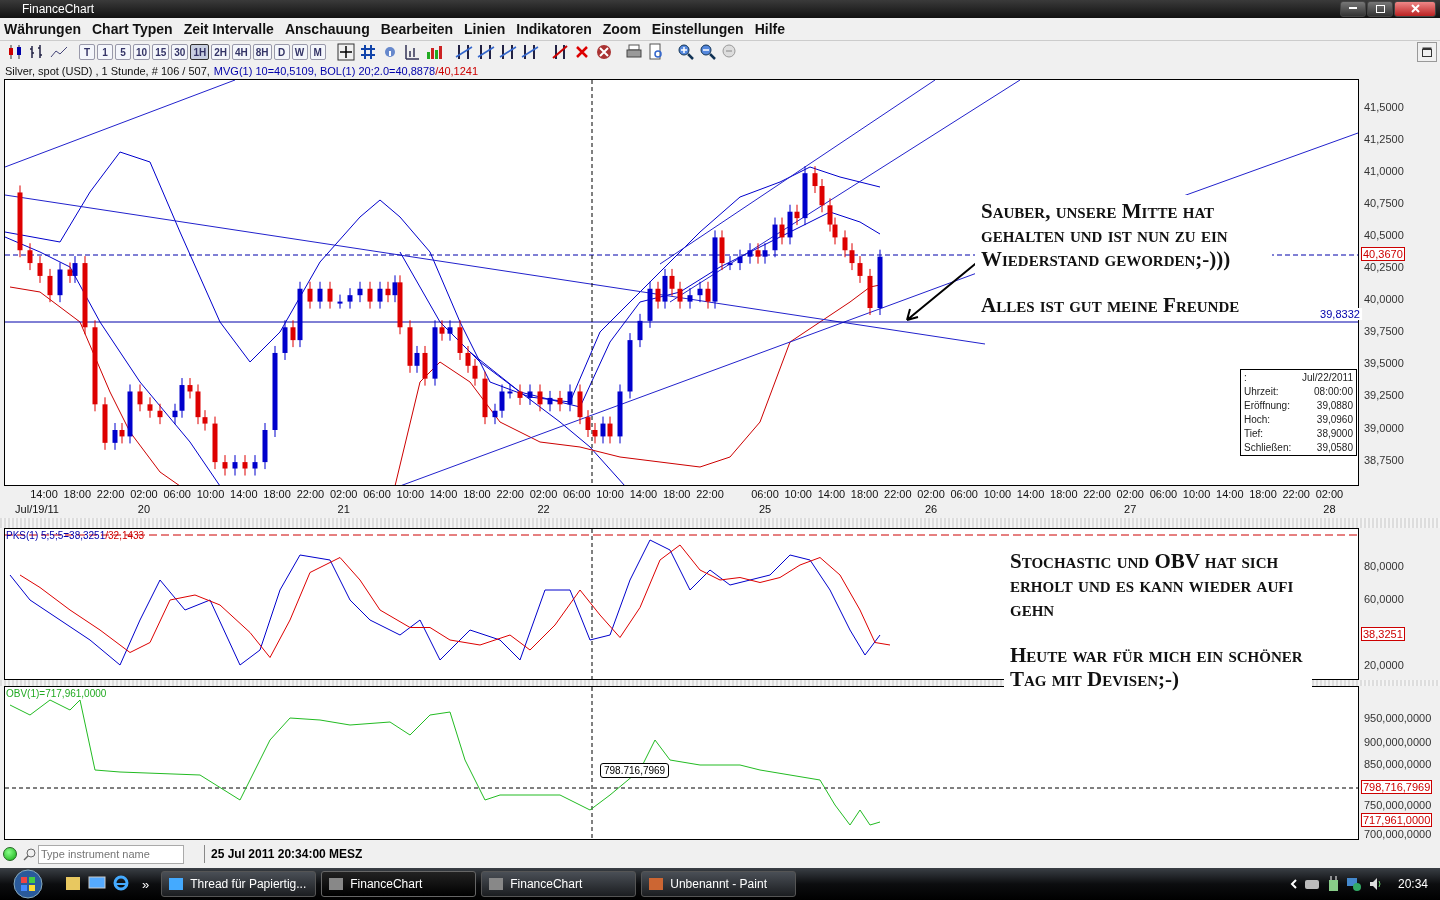 This screenshot has width=1440, height=900. I want to click on axis-label: 80,0000, so click(1384, 566).